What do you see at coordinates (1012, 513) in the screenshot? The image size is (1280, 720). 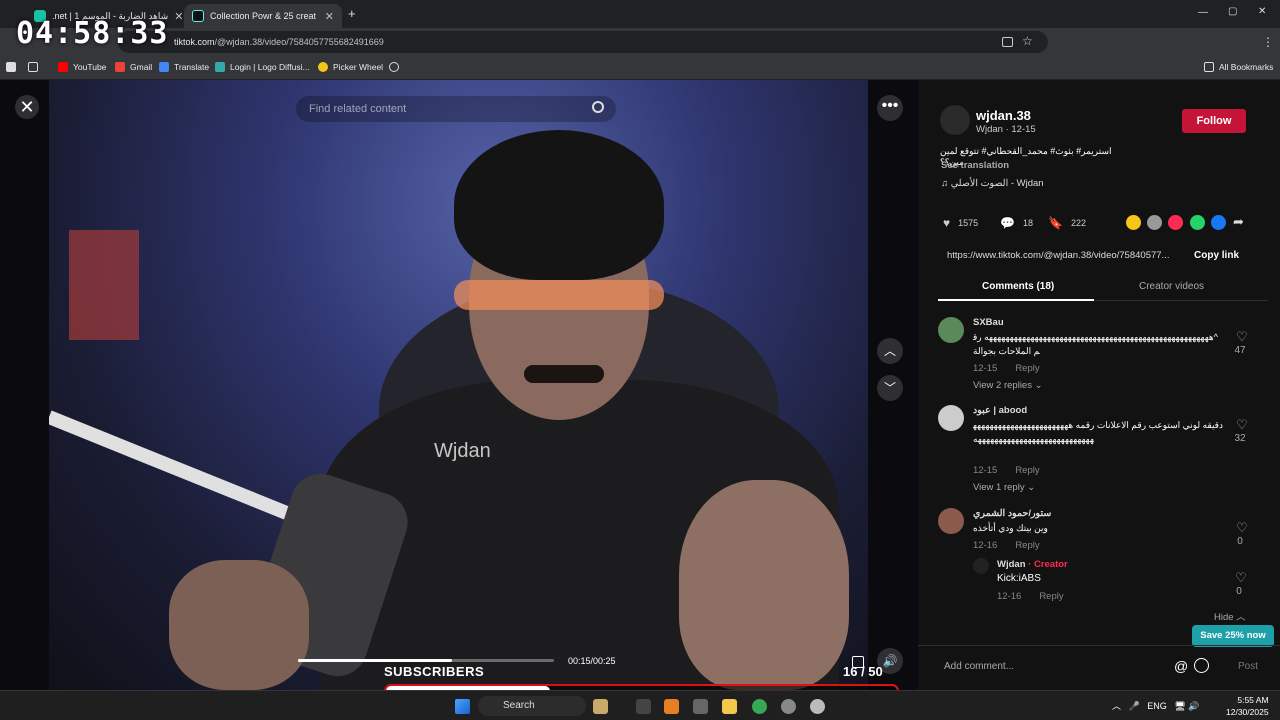 I see `commenter-name: ستور/حمود الشمري` at bounding box center [1012, 513].